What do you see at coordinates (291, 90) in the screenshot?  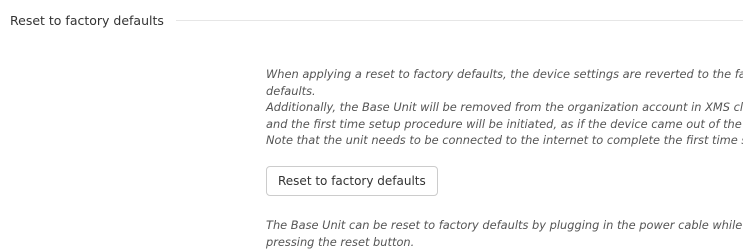 I see `description-line: defaults.` at bounding box center [291, 90].